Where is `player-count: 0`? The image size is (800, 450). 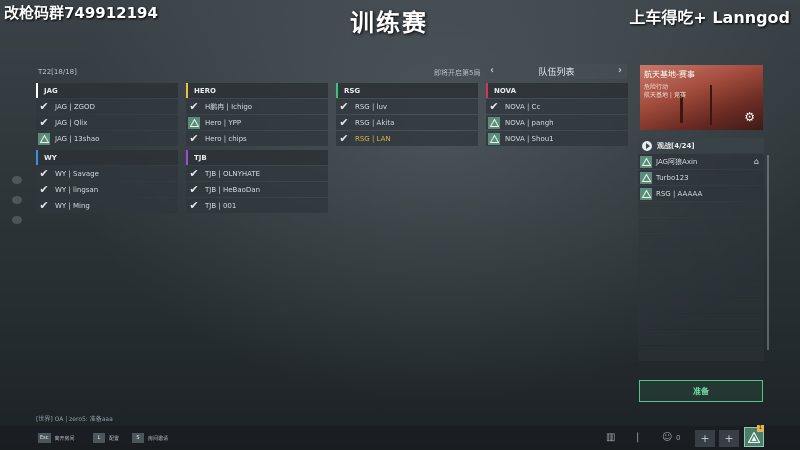 player-count: 0 is located at coordinates (678, 438).